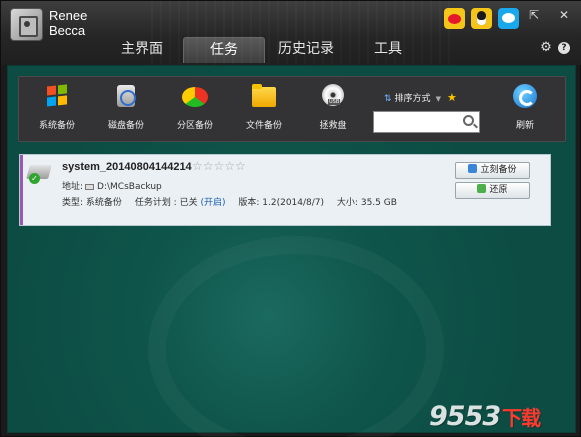 The width and height of the screenshot is (581, 437). I want to click on disk-backup-label: 磁盘备份, so click(125, 126).